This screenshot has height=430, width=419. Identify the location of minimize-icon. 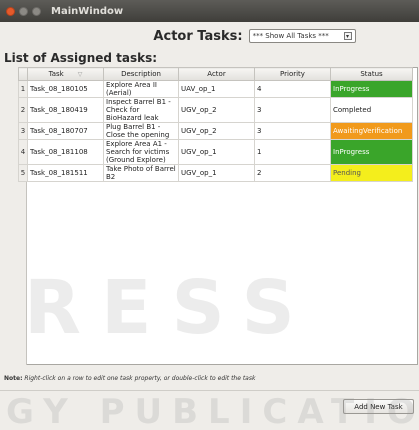
(23, 11).